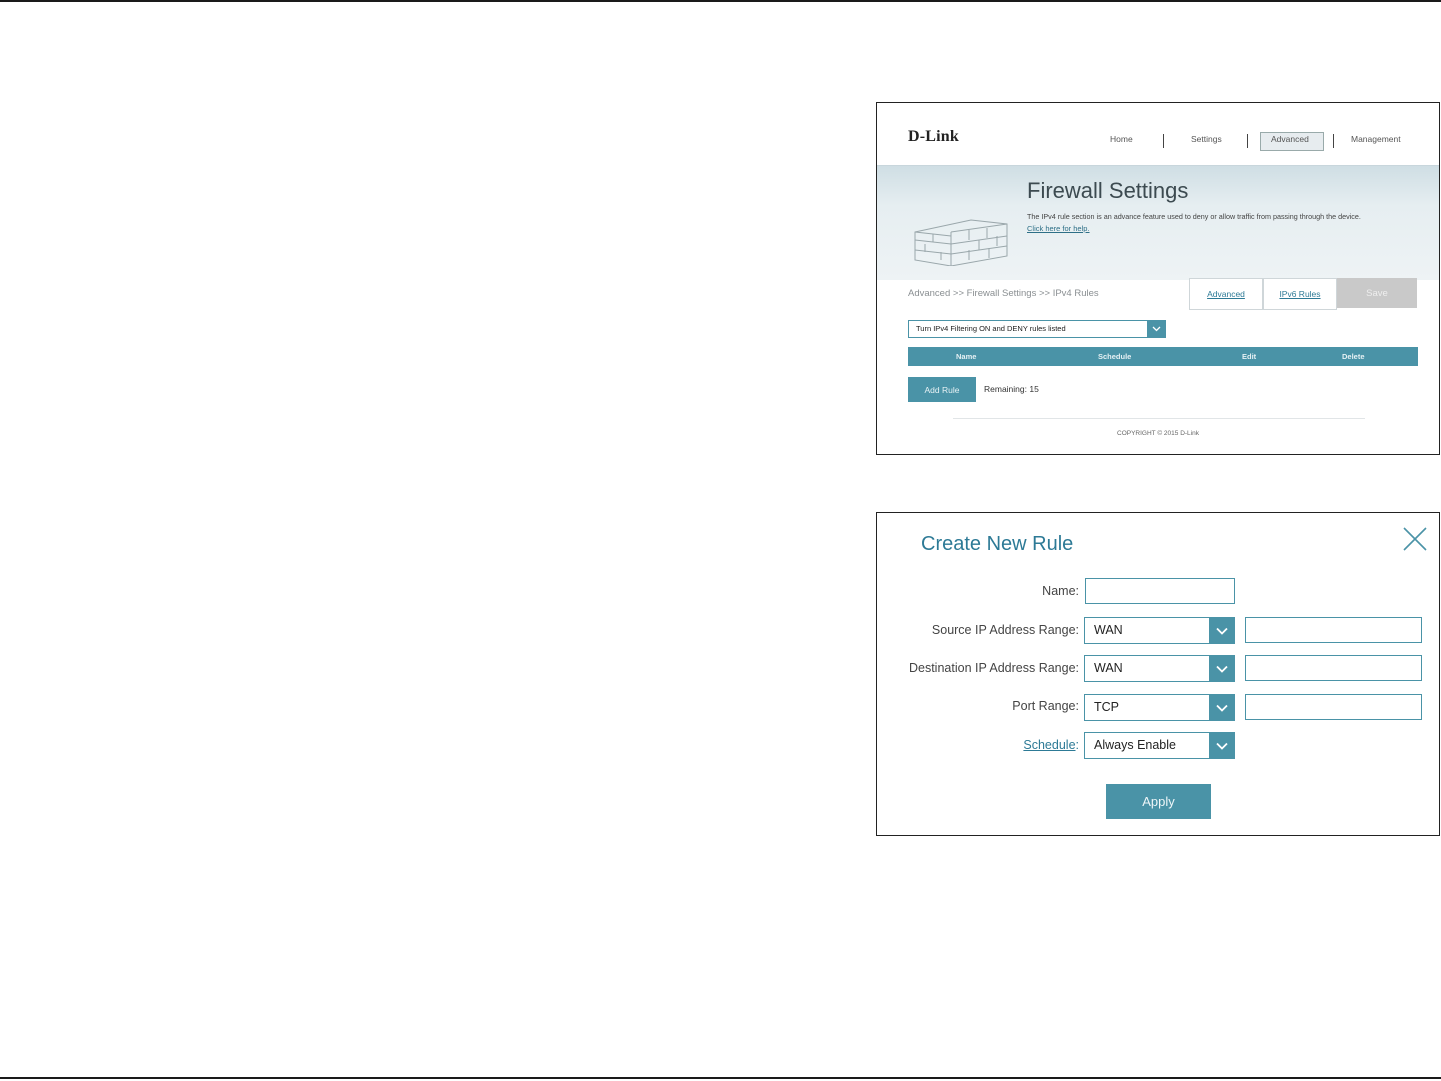 This screenshot has width=1441, height=1081. Describe the element at coordinates (1158, 801) in the screenshot. I see `apply-button: Apply` at that location.